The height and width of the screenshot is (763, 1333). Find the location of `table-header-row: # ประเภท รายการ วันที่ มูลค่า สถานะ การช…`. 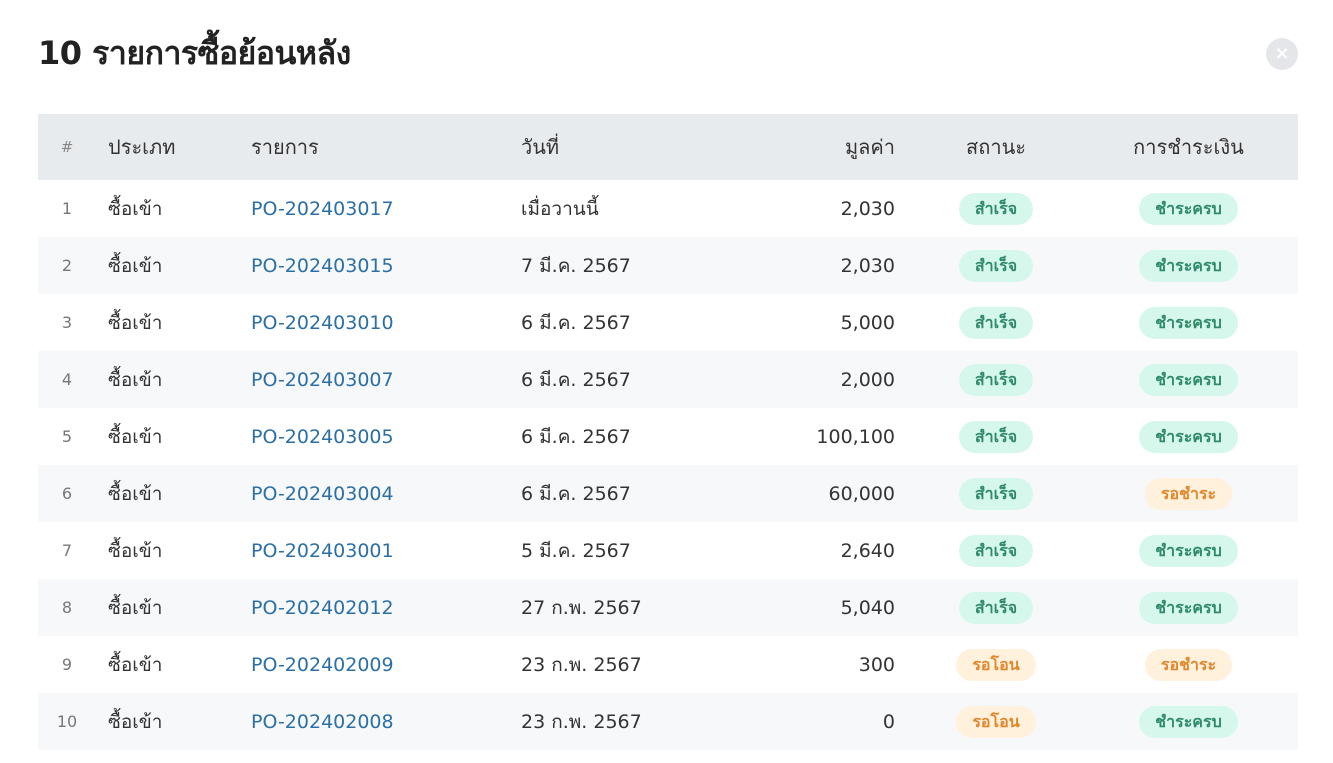

table-header-row: # ประเภท รายการ วันที่ มูลค่า สถานะ การช… is located at coordinates (668, 147).